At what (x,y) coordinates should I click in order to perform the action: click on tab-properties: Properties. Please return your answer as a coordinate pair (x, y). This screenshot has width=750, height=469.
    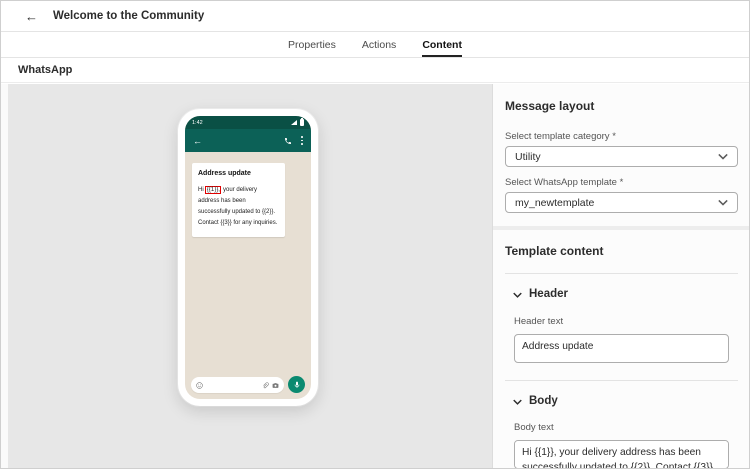
    Looking at the image, I should click on (312, 44).